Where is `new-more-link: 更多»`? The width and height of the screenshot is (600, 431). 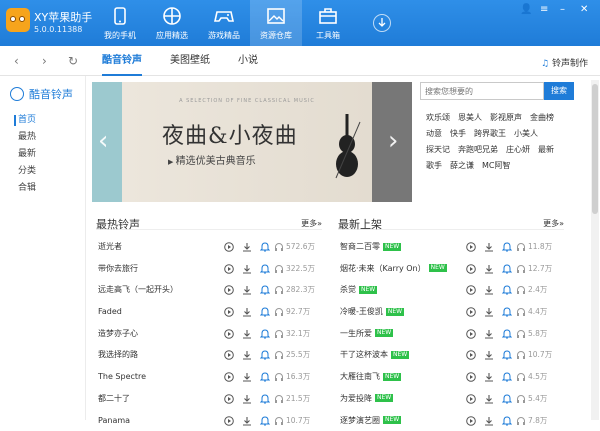
new-more-link: 更多» is located at coordinates (553, 223).